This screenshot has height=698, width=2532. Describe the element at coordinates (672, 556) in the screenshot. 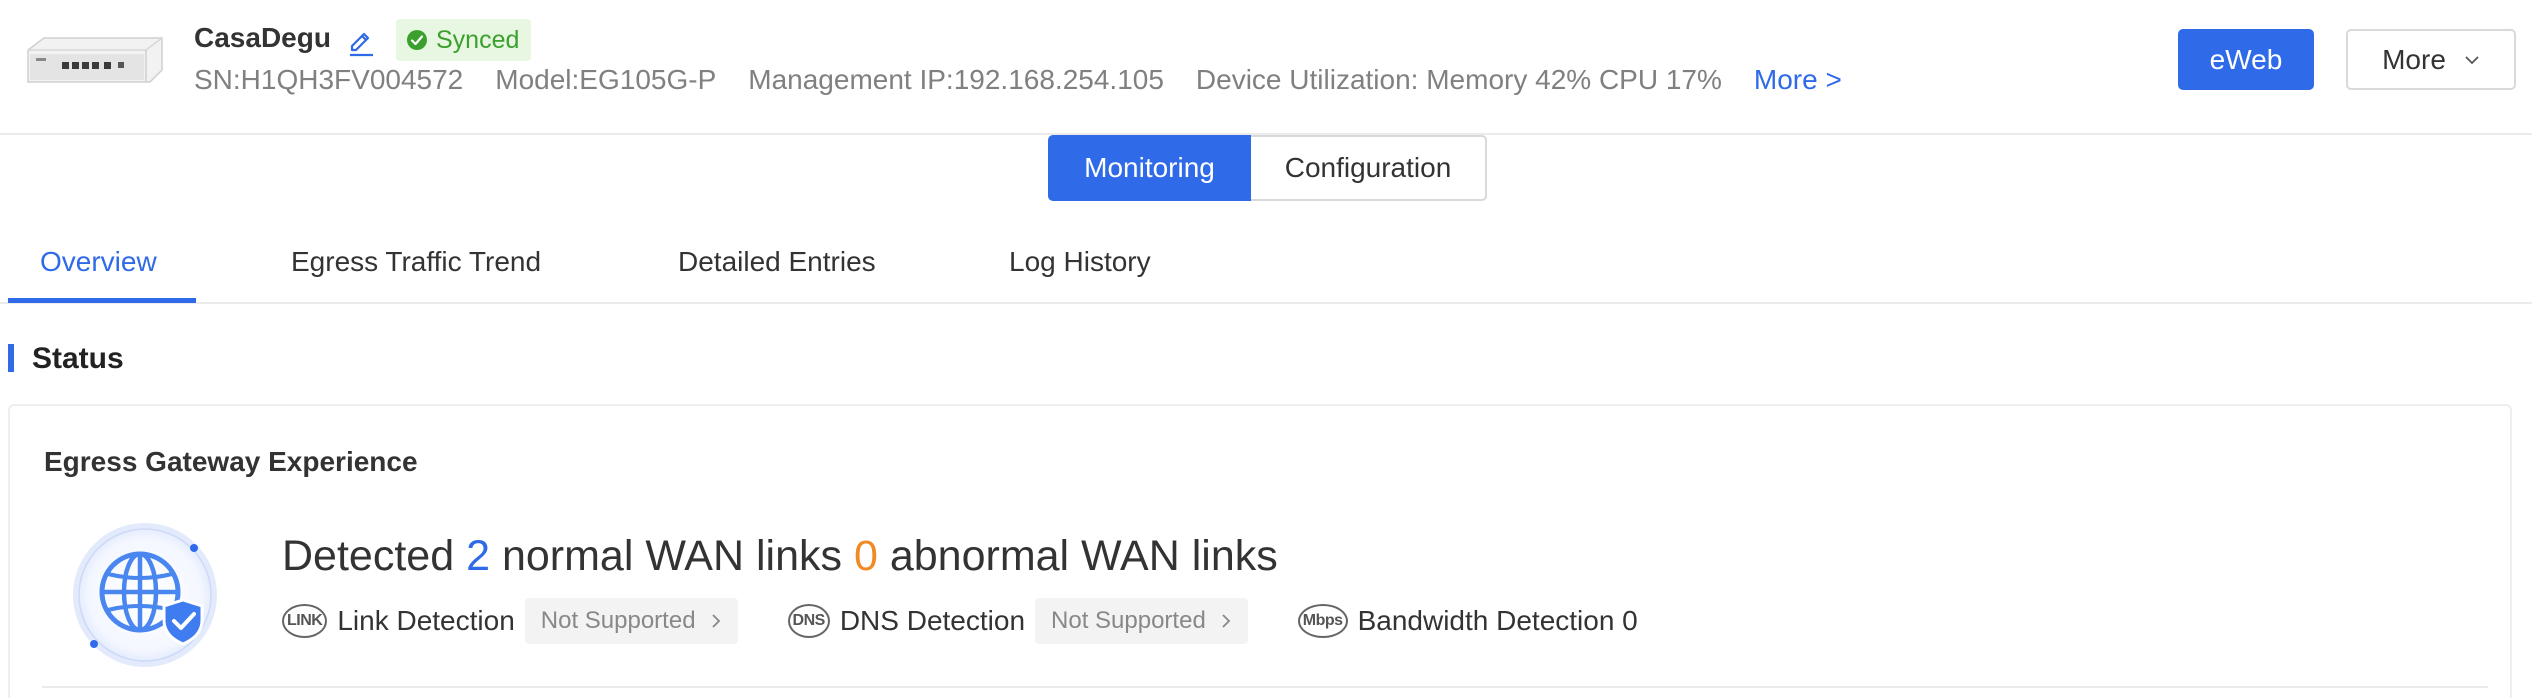

I see `normal-wan-text: normal WAN links` at that location.